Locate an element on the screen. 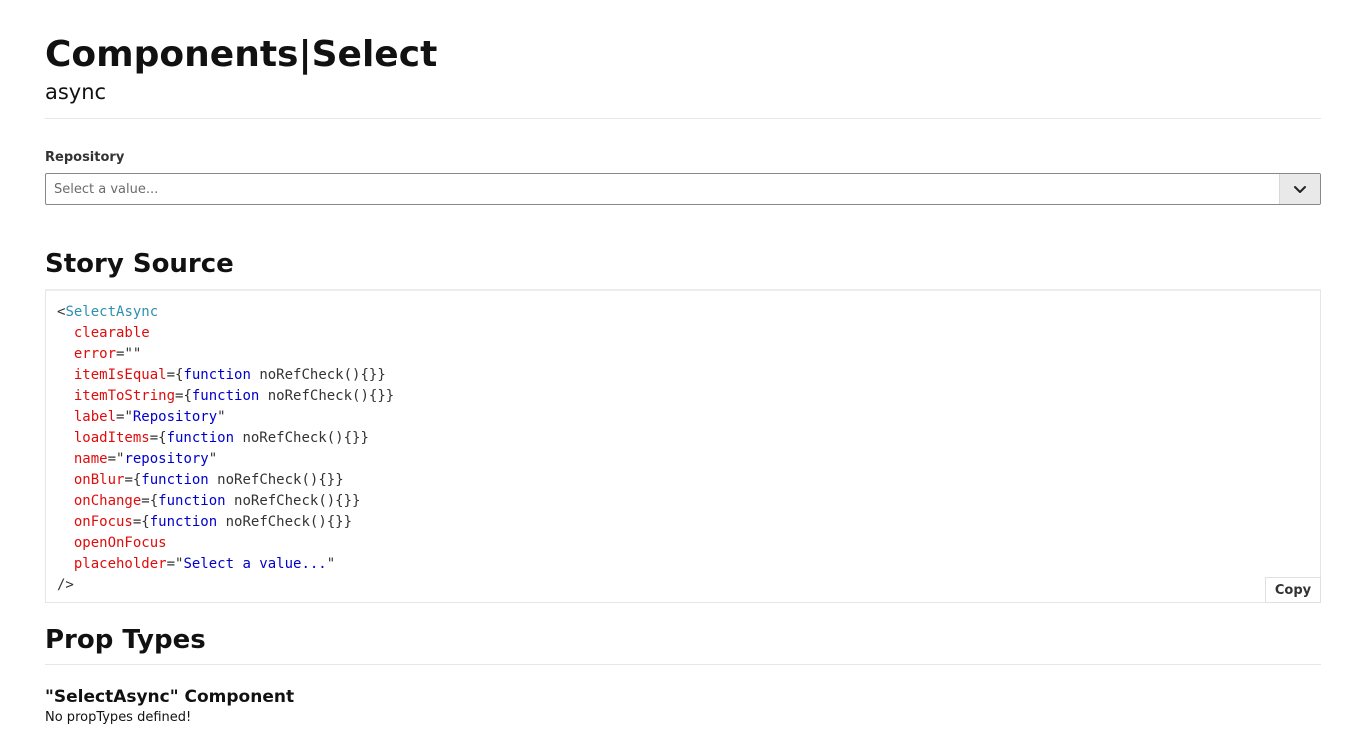 Image resolution: width=1366 pixels, height=752 pixels. code-line-attribute: onBlur={function noRefCheck(){}} is located at coordinates (688, 480).